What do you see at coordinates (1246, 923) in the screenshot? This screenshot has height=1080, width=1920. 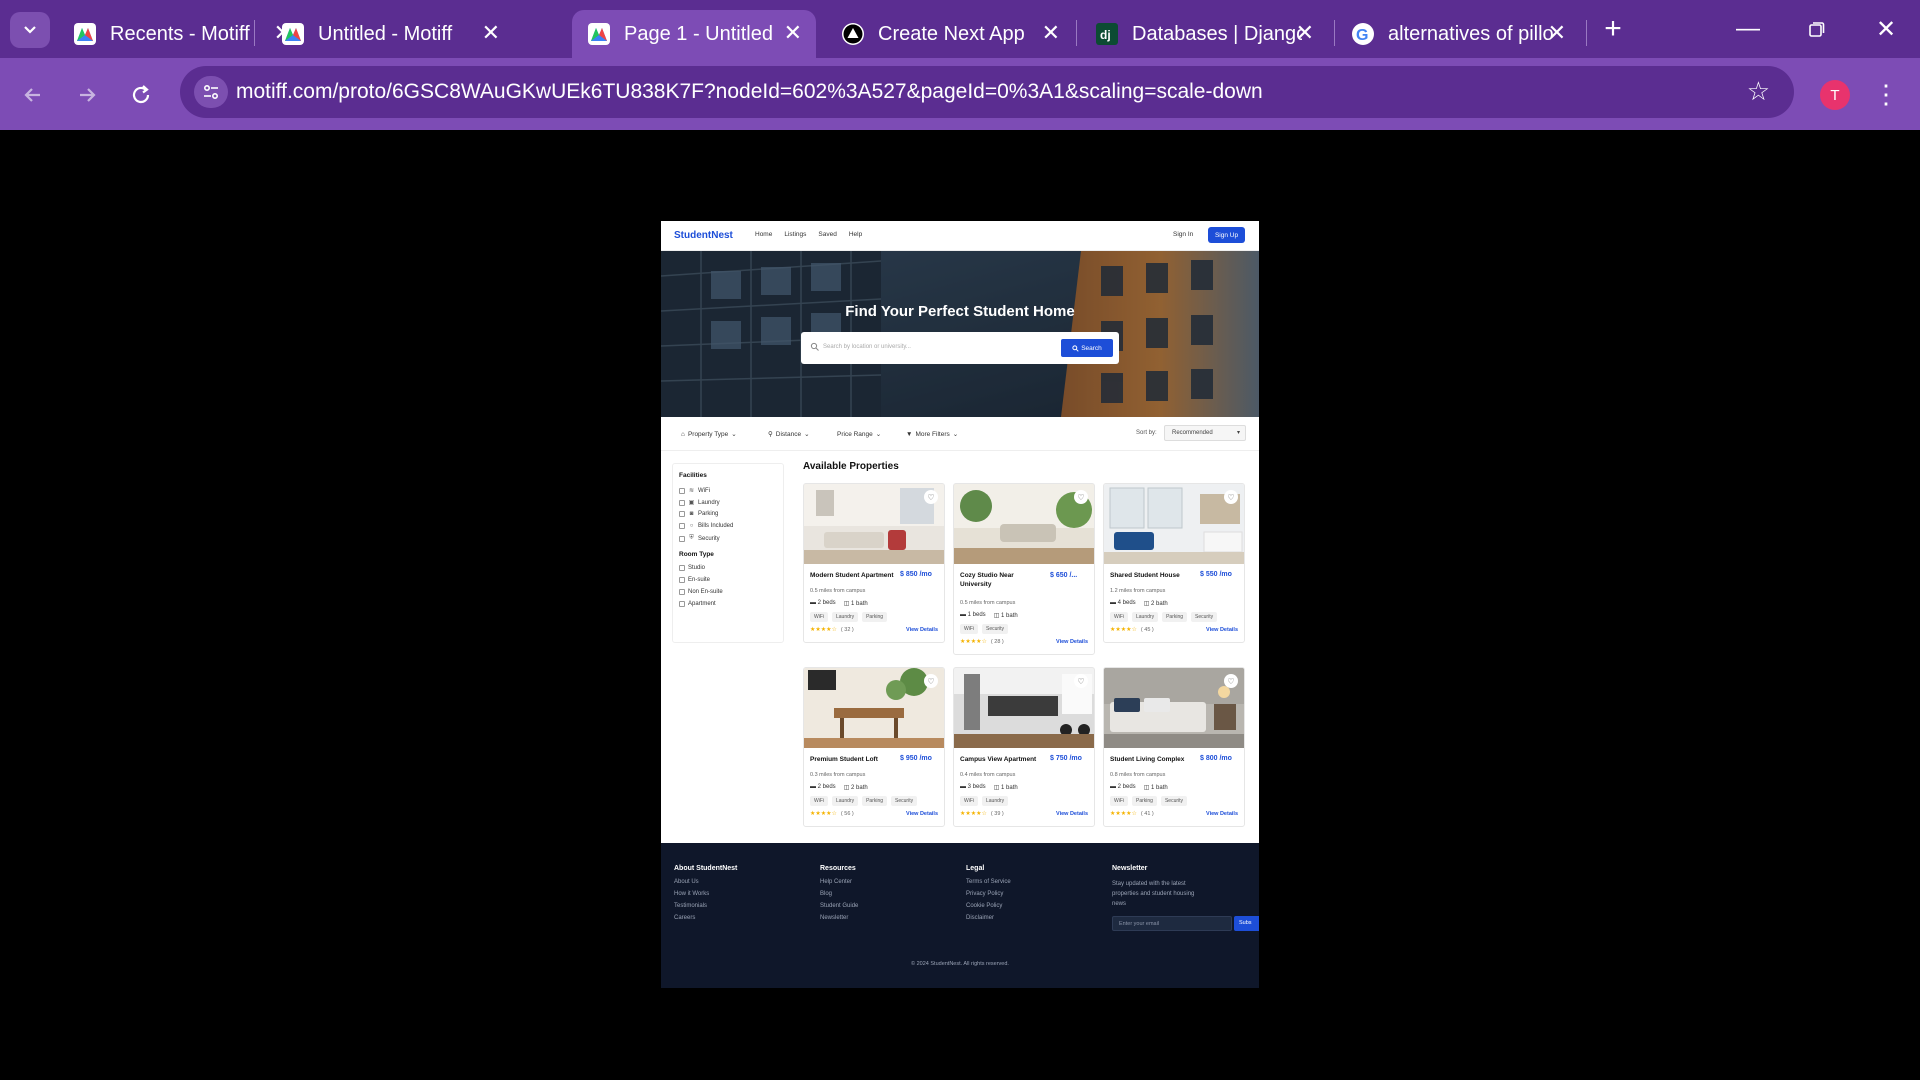 I see `subscribe-button: Subs` at bounding box center [1246, 923].